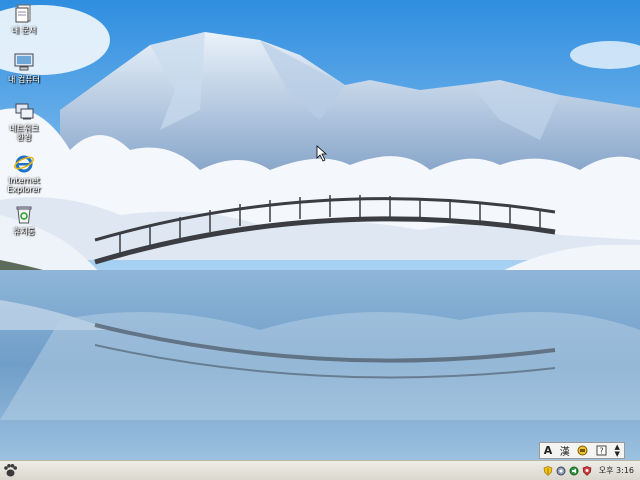  Describe the element at coordinates (24, 111) in the screenshot. I see `network-places-icon` at that location.